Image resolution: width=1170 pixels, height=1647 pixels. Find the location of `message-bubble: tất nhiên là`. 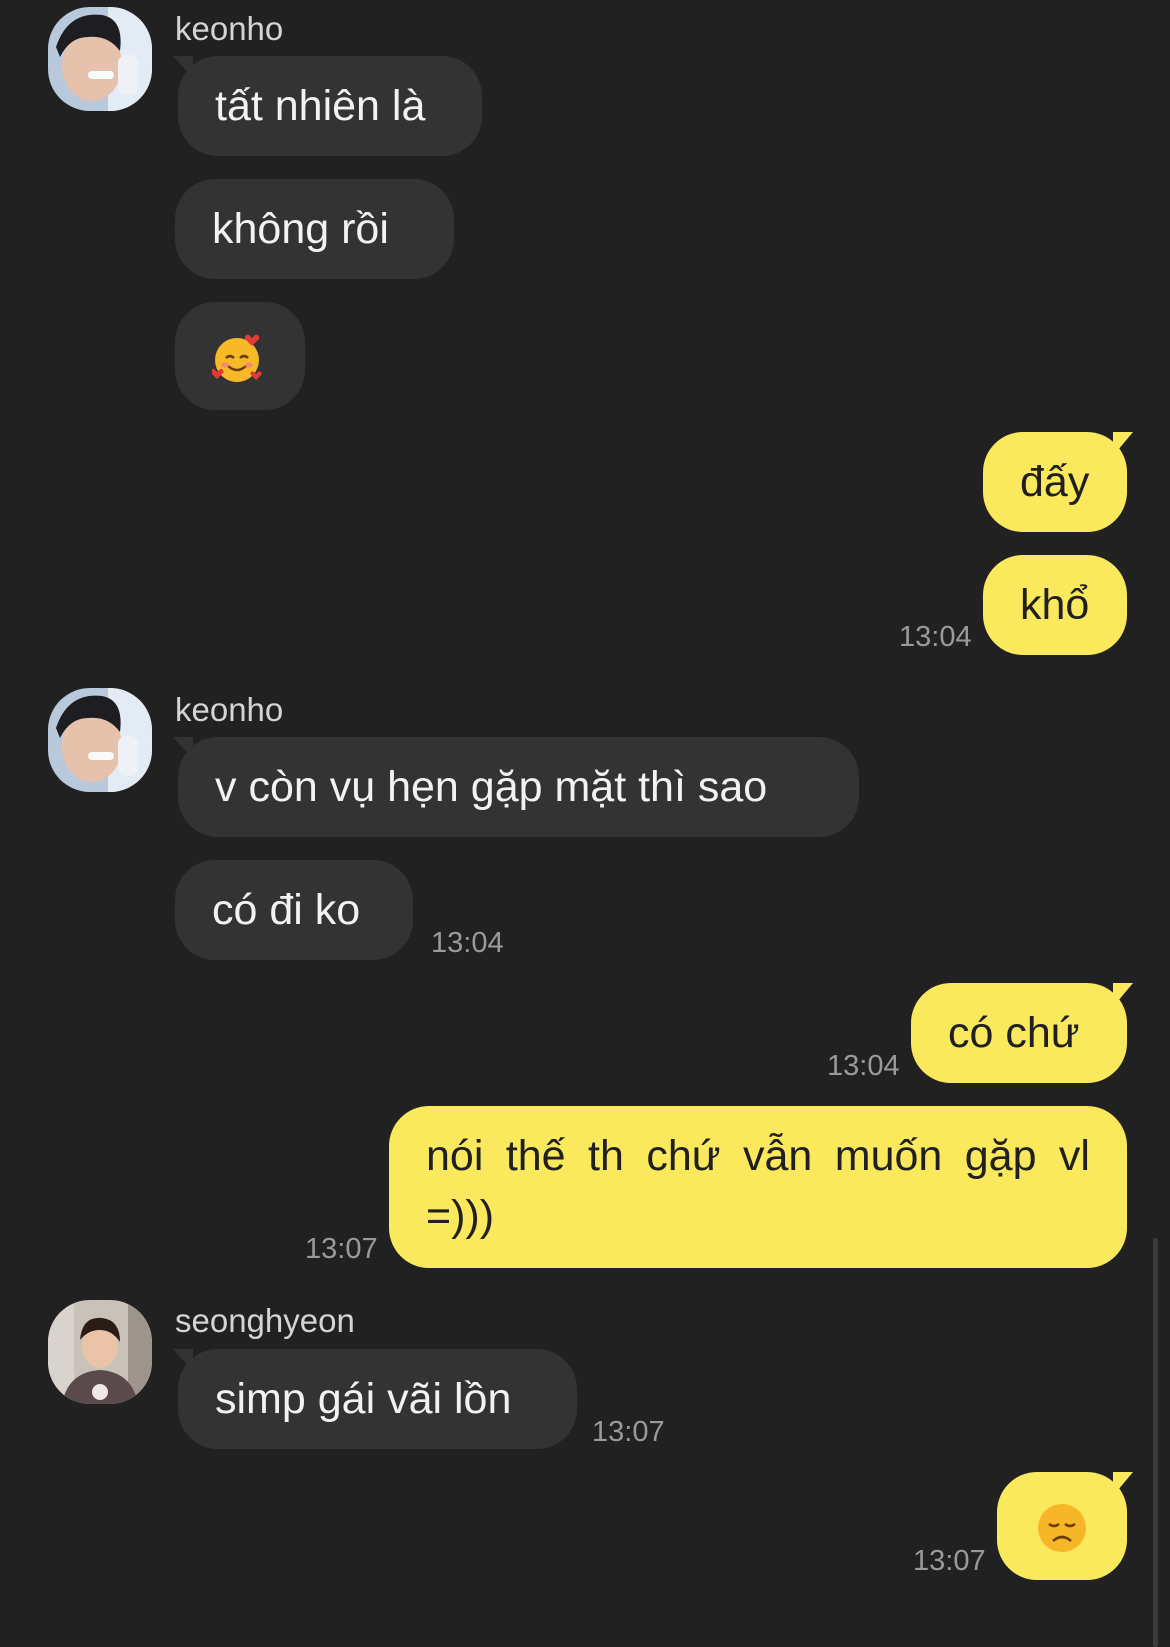

message-bubble: tất nhiên là is located at coordinates (327, 106).